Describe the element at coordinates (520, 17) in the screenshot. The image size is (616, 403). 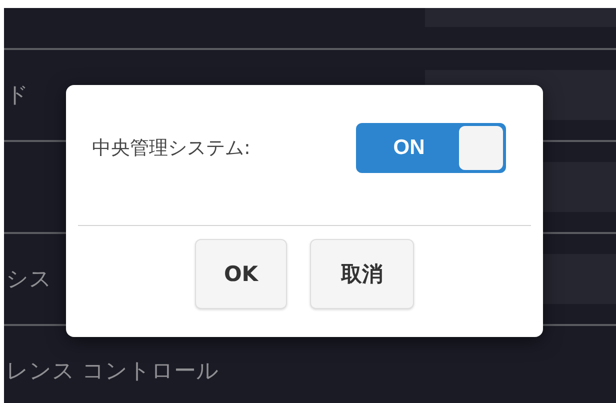
I see `input-field` at that location.